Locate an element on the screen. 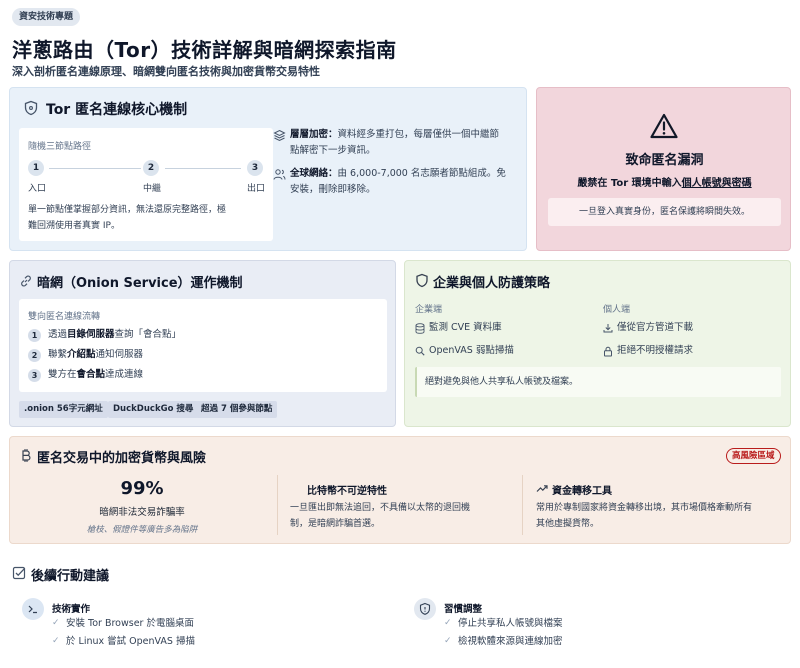 The width and height of the screenshot is (800, 668). scam-rate-note: 槍枝、假證件等廣告多為陷阱 is located at coordinates (142, 530).